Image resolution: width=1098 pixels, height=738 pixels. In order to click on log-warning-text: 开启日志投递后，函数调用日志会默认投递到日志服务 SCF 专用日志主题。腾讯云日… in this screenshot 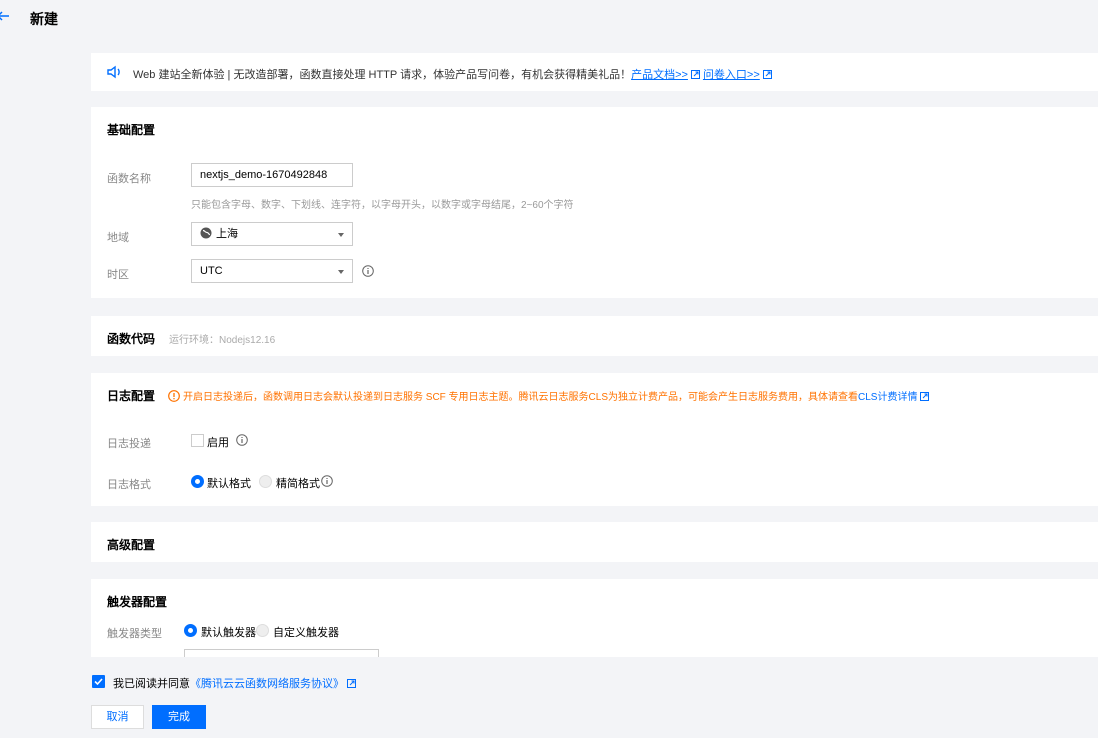, I will do `click(521, 397)`.